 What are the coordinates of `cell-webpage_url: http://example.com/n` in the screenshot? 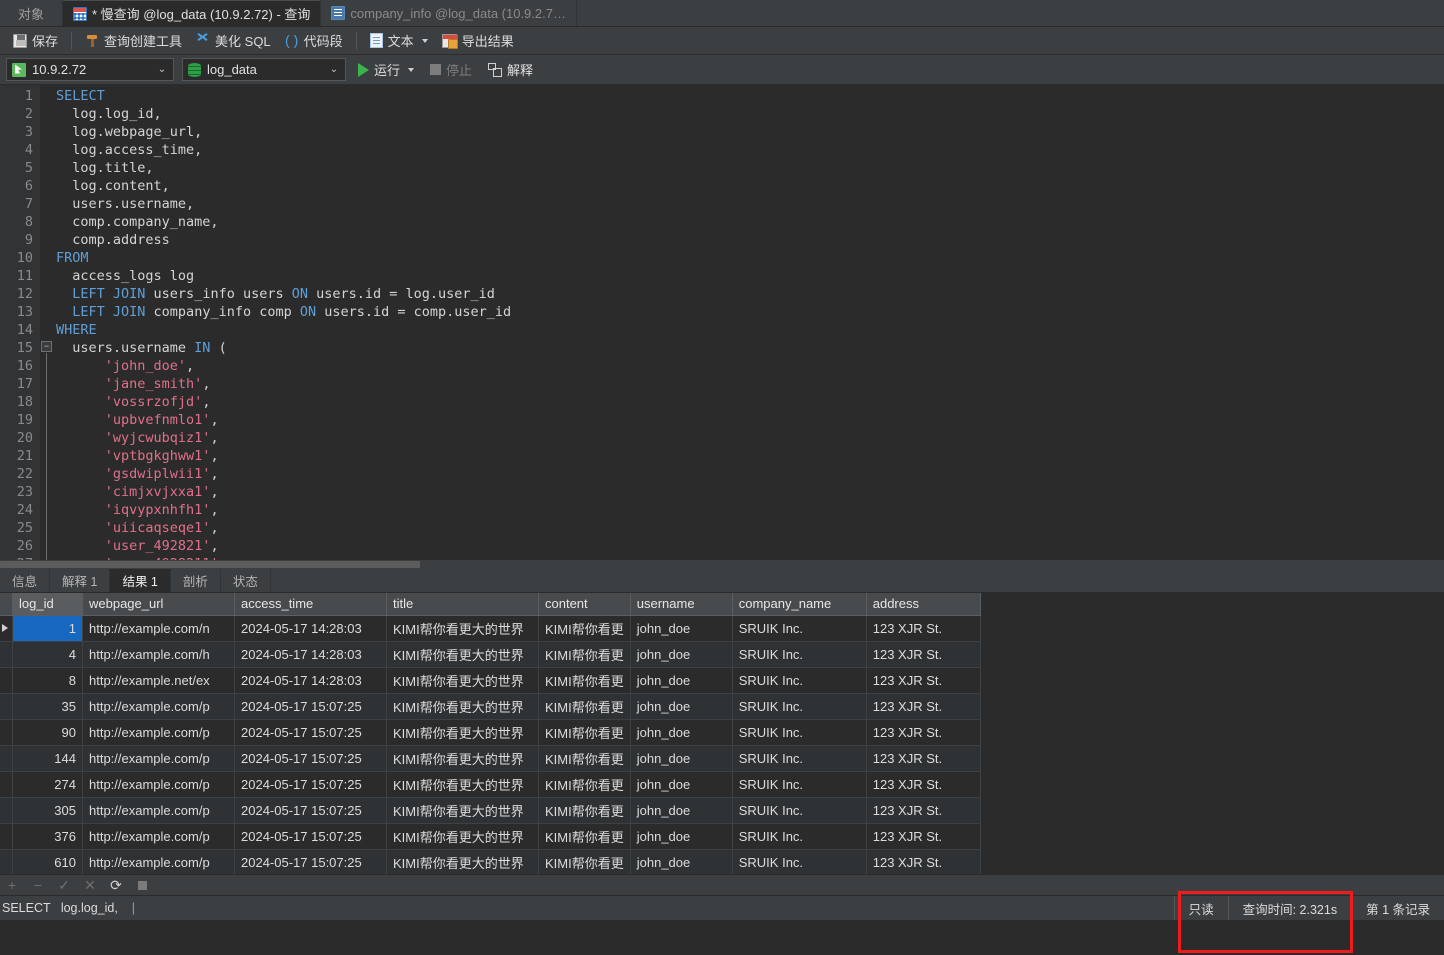 It's located at (158, 628).